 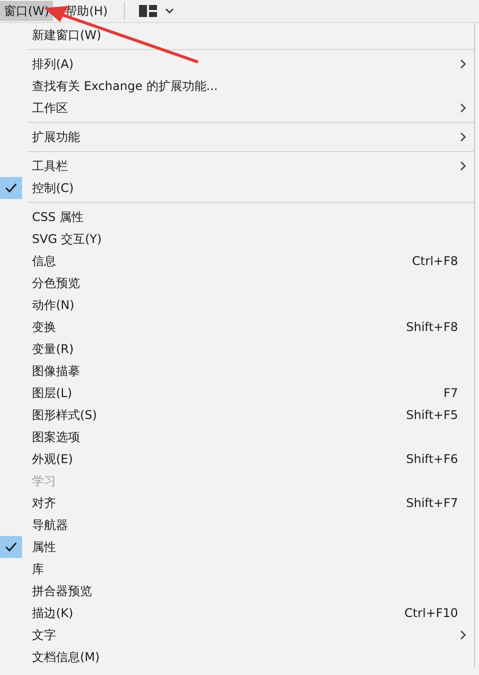 What do you see at coordinates (253, 239) in the screenshot?
I see `menu-item: SVG 交互(Y)` at bounding box center [253, 239].